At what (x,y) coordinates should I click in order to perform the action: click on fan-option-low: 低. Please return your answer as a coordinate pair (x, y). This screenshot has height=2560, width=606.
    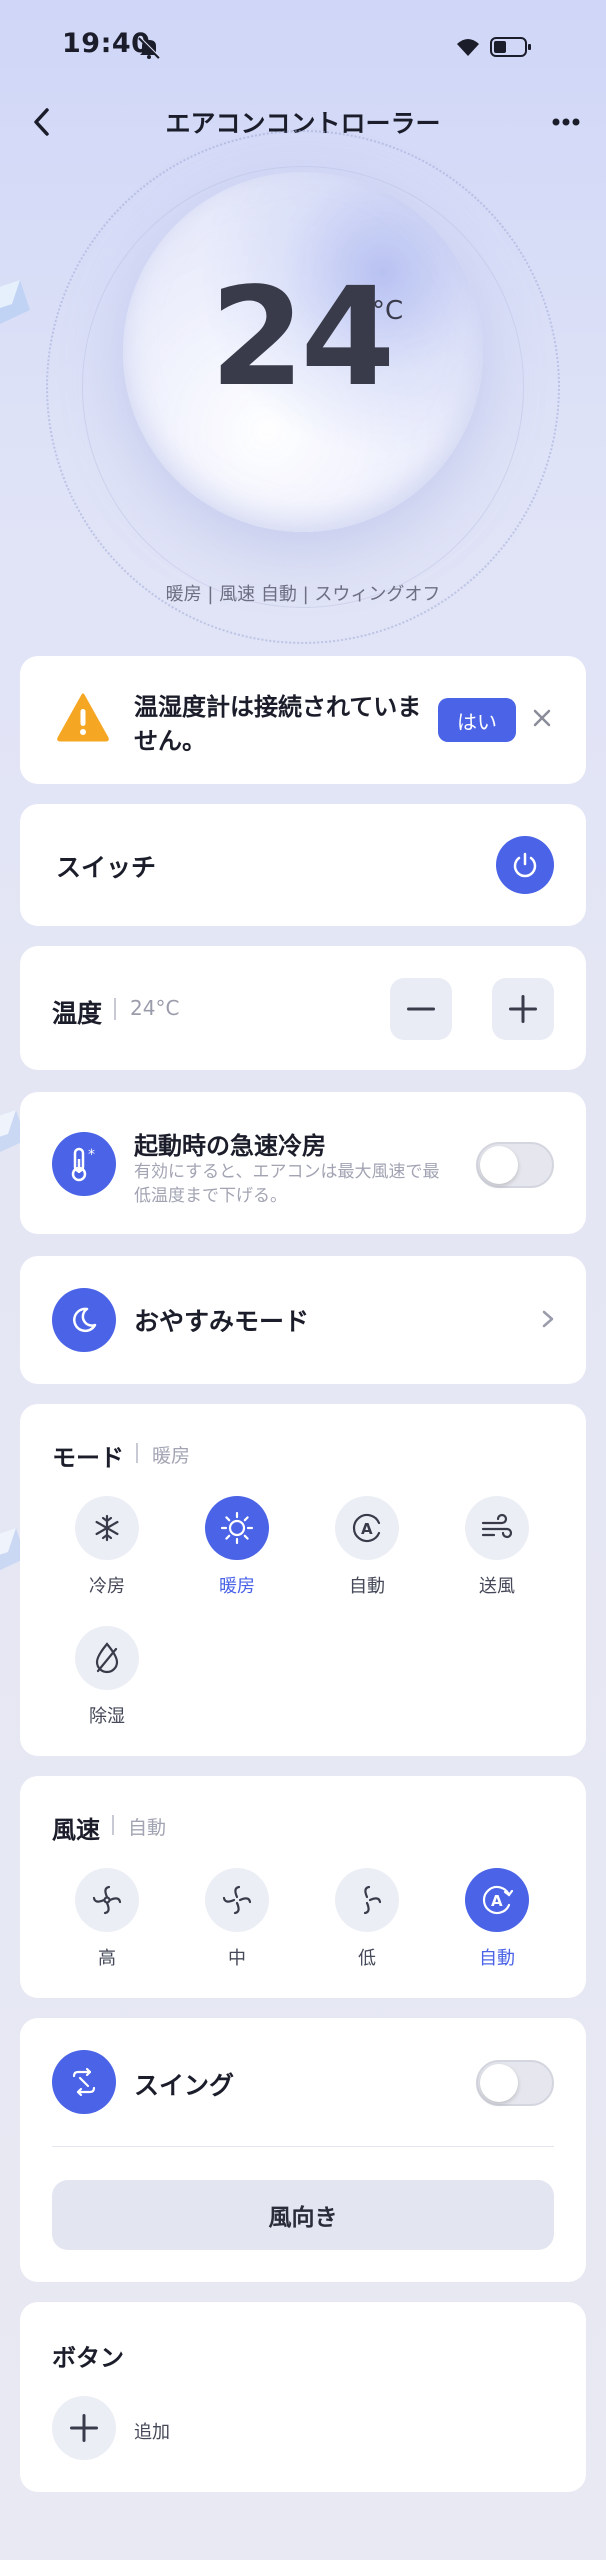
    Looking at the image, I should click on (367, 1919).